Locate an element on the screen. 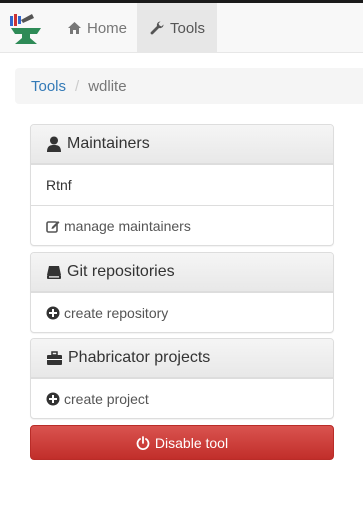 This screenshot has height=507, width=363. user-icon is located at coordinates (54, 144).